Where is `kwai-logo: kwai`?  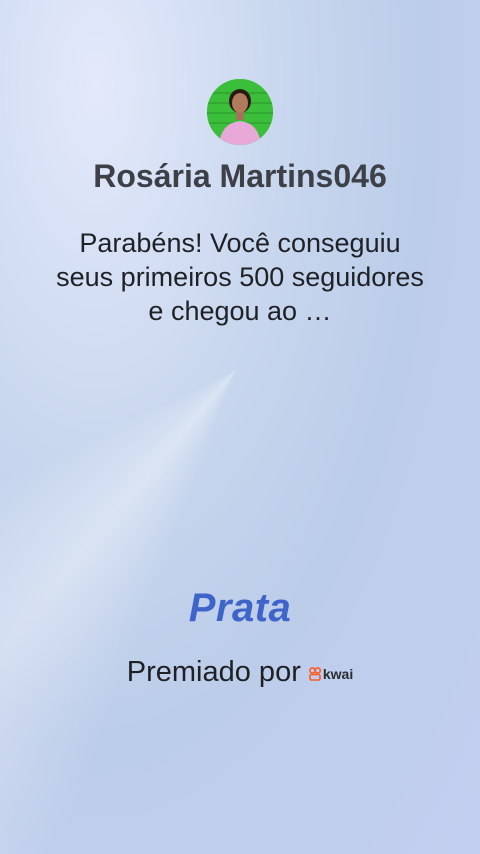 kwai-logo: kwai is located at coordinates (331, 673).